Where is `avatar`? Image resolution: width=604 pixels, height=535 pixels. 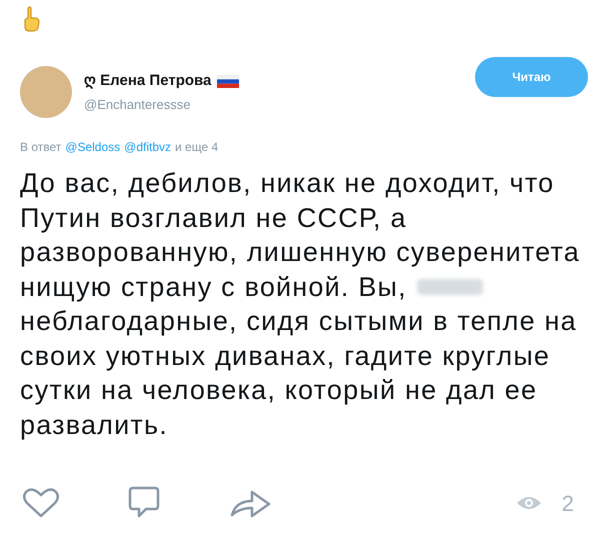
avatar is located at coordinates (46, 92).